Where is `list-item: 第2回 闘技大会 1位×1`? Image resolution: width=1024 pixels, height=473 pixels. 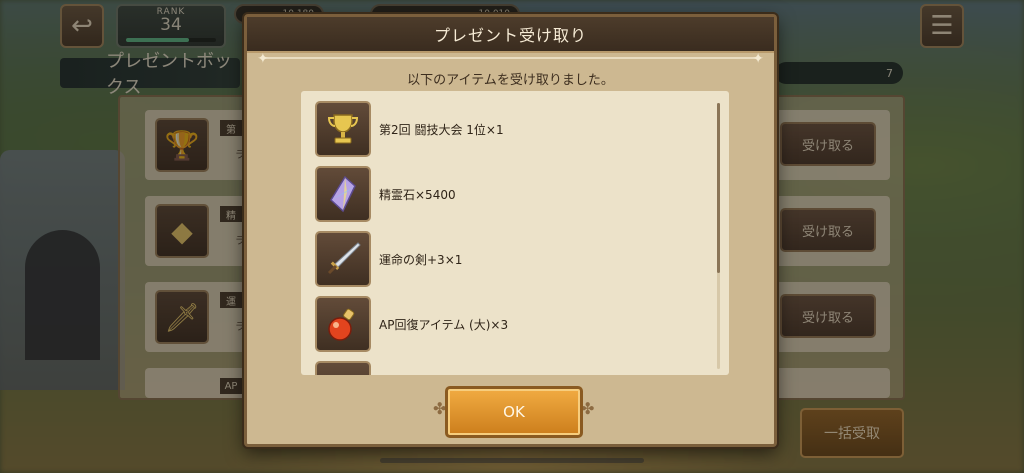 list-item: 第2回 闘技大会 1位×1 is located at coordinates (505, 130).